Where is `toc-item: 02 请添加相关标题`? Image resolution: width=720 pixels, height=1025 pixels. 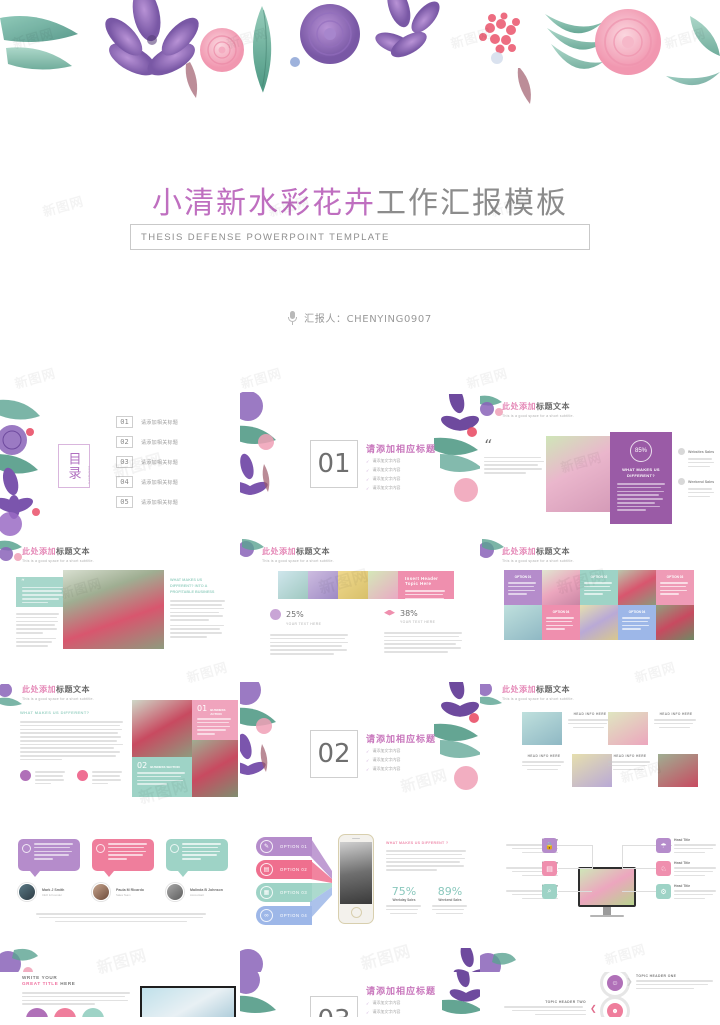
toc-item: 02 请添加相关标题 is located at coordinates (147, 442).